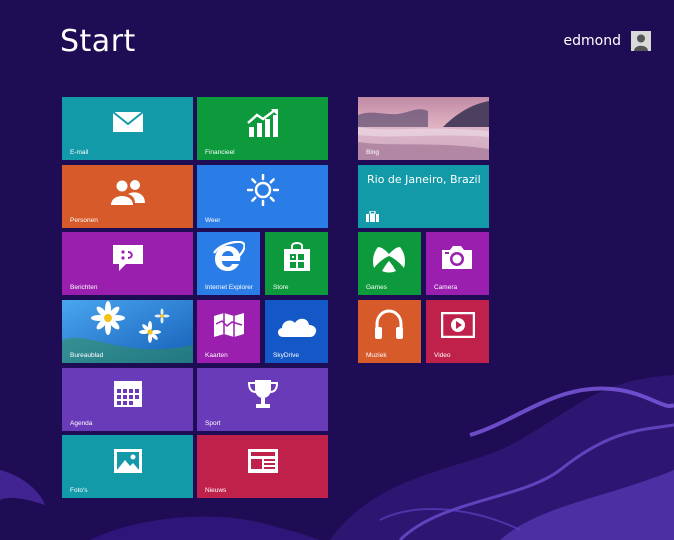 The image size is (674, 540). What do you see at coordinates (229, 325) in the screenshot?
I see `folded-map-icon` at bounding box center [229, 325].